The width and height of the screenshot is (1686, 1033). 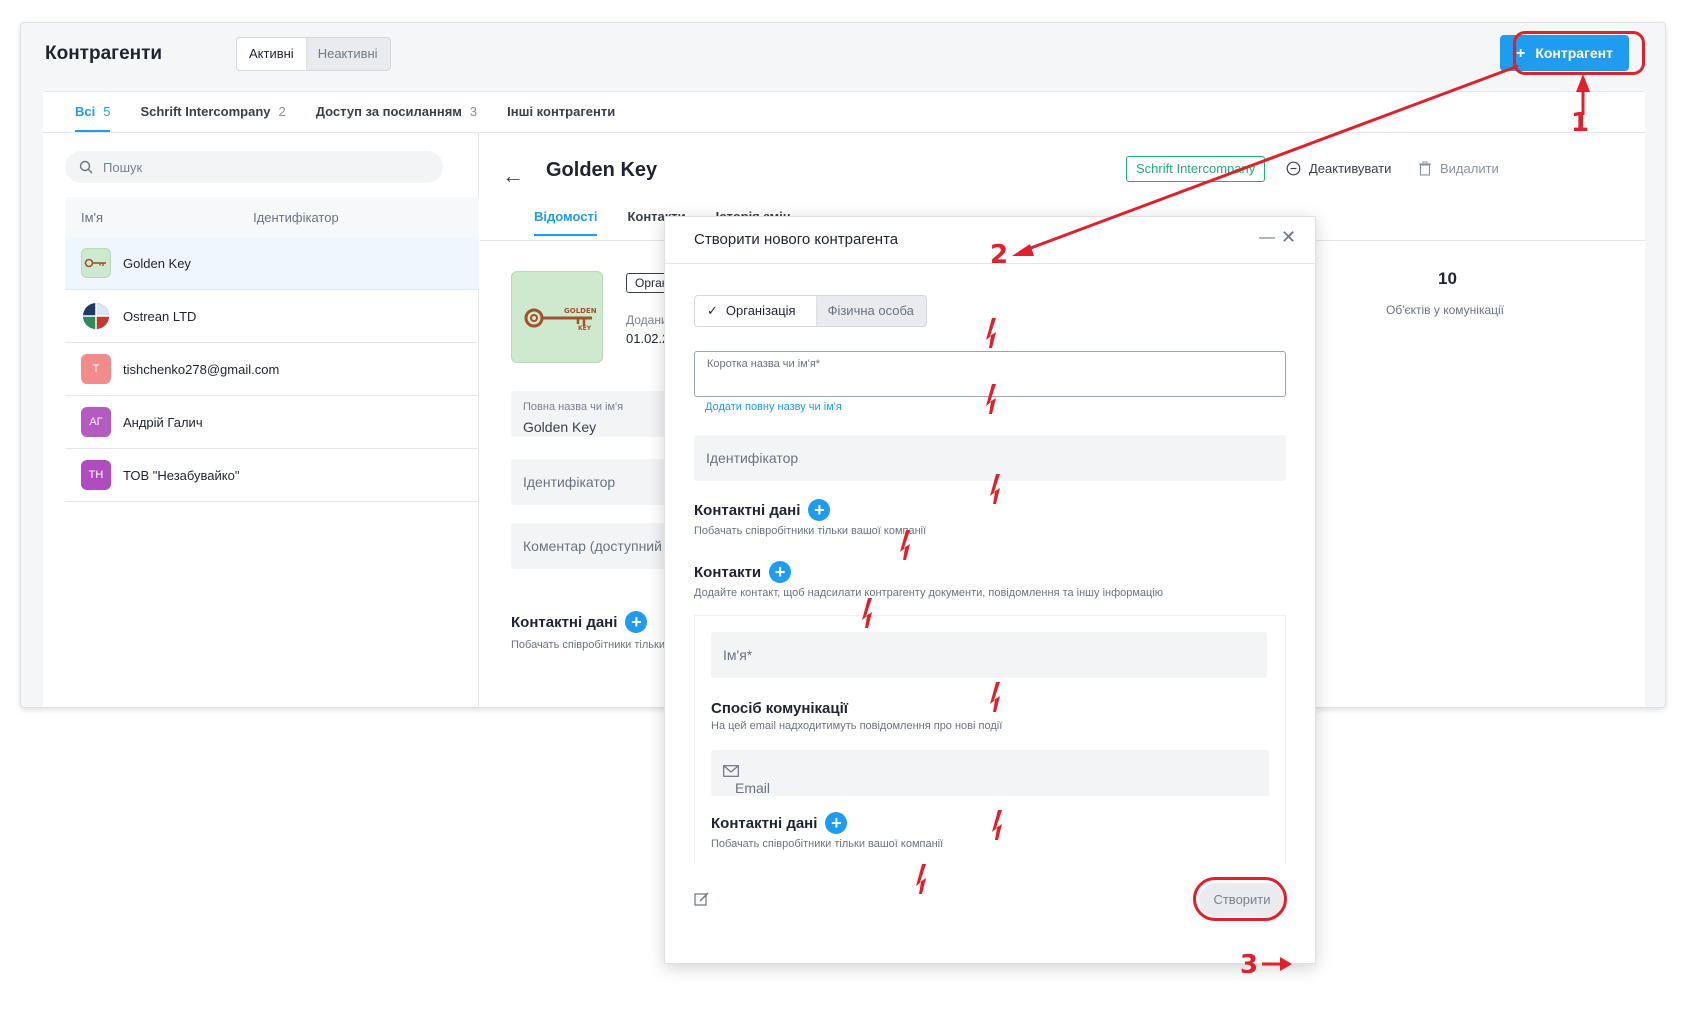 I want to click on delete-button: Видалити, so click(x=1458, y=168).